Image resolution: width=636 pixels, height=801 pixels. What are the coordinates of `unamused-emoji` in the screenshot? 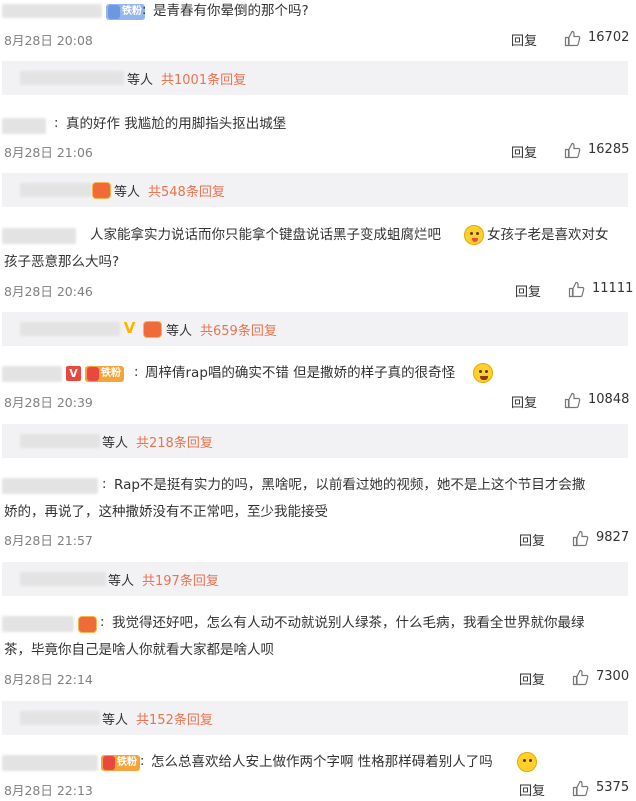 It's located at (527, 762).